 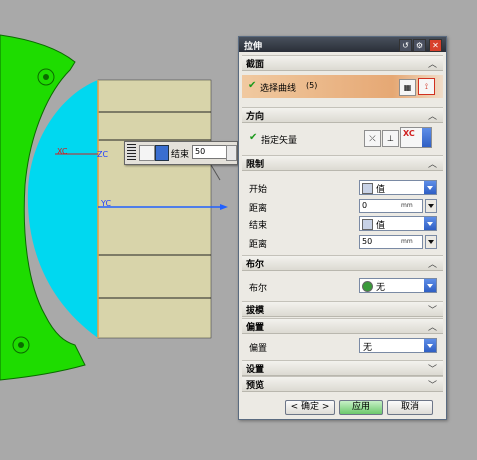 I want to click on axis-xc-label: XC, so click(x=62, y=151).